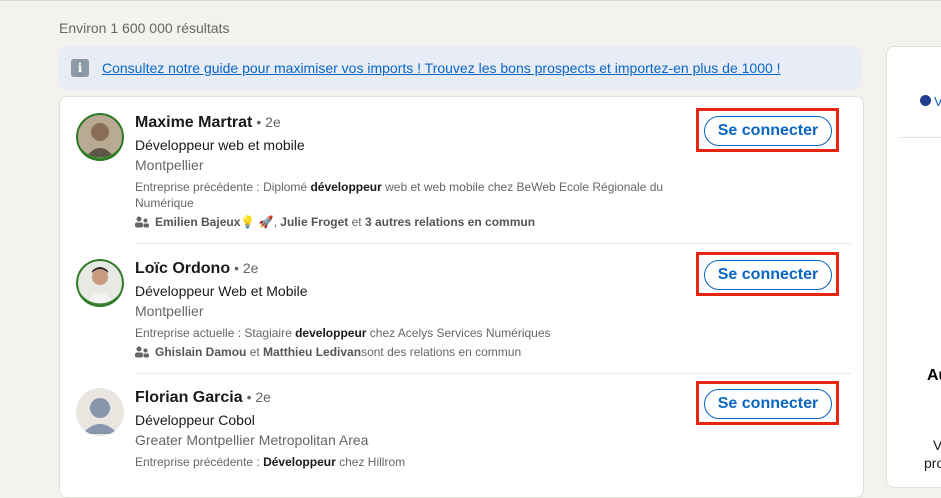 The width and height of the screenshot is (941, 498). What do you see at coordinates (299, 462) in the screenshot?
I see `summary-keyword: Développeur` at bounding box center [299, 462].